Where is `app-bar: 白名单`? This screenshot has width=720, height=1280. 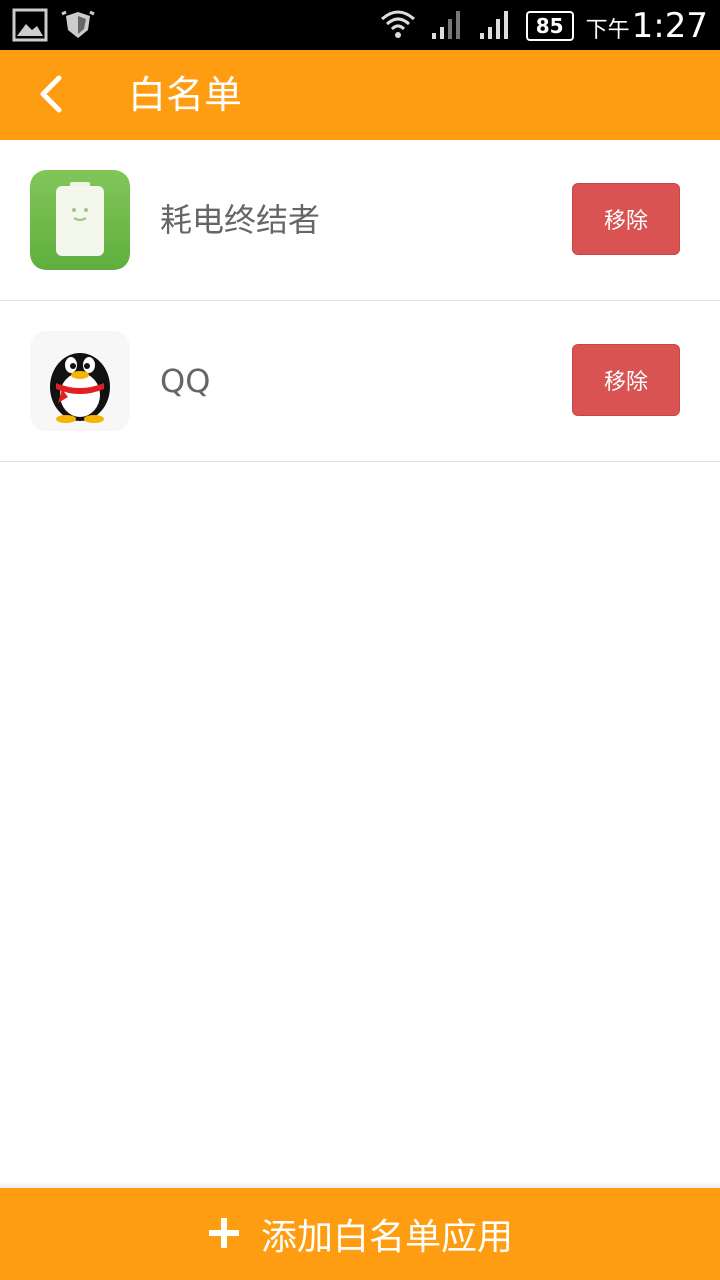 app-bar: 白名单 is located at coordinates (360, 95).